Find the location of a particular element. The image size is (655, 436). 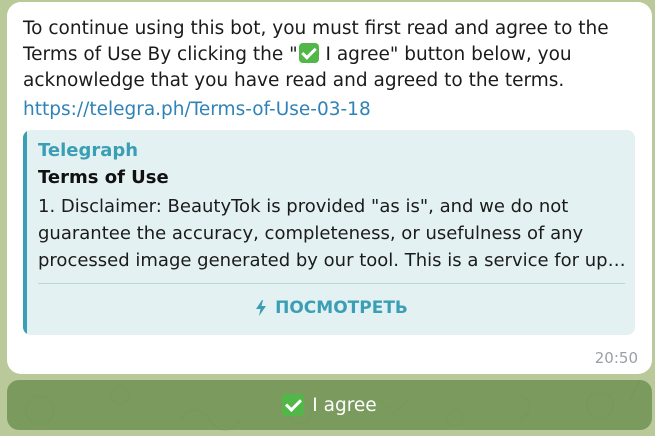

i-agree-button: I agree is located at coordinates (329, 405).